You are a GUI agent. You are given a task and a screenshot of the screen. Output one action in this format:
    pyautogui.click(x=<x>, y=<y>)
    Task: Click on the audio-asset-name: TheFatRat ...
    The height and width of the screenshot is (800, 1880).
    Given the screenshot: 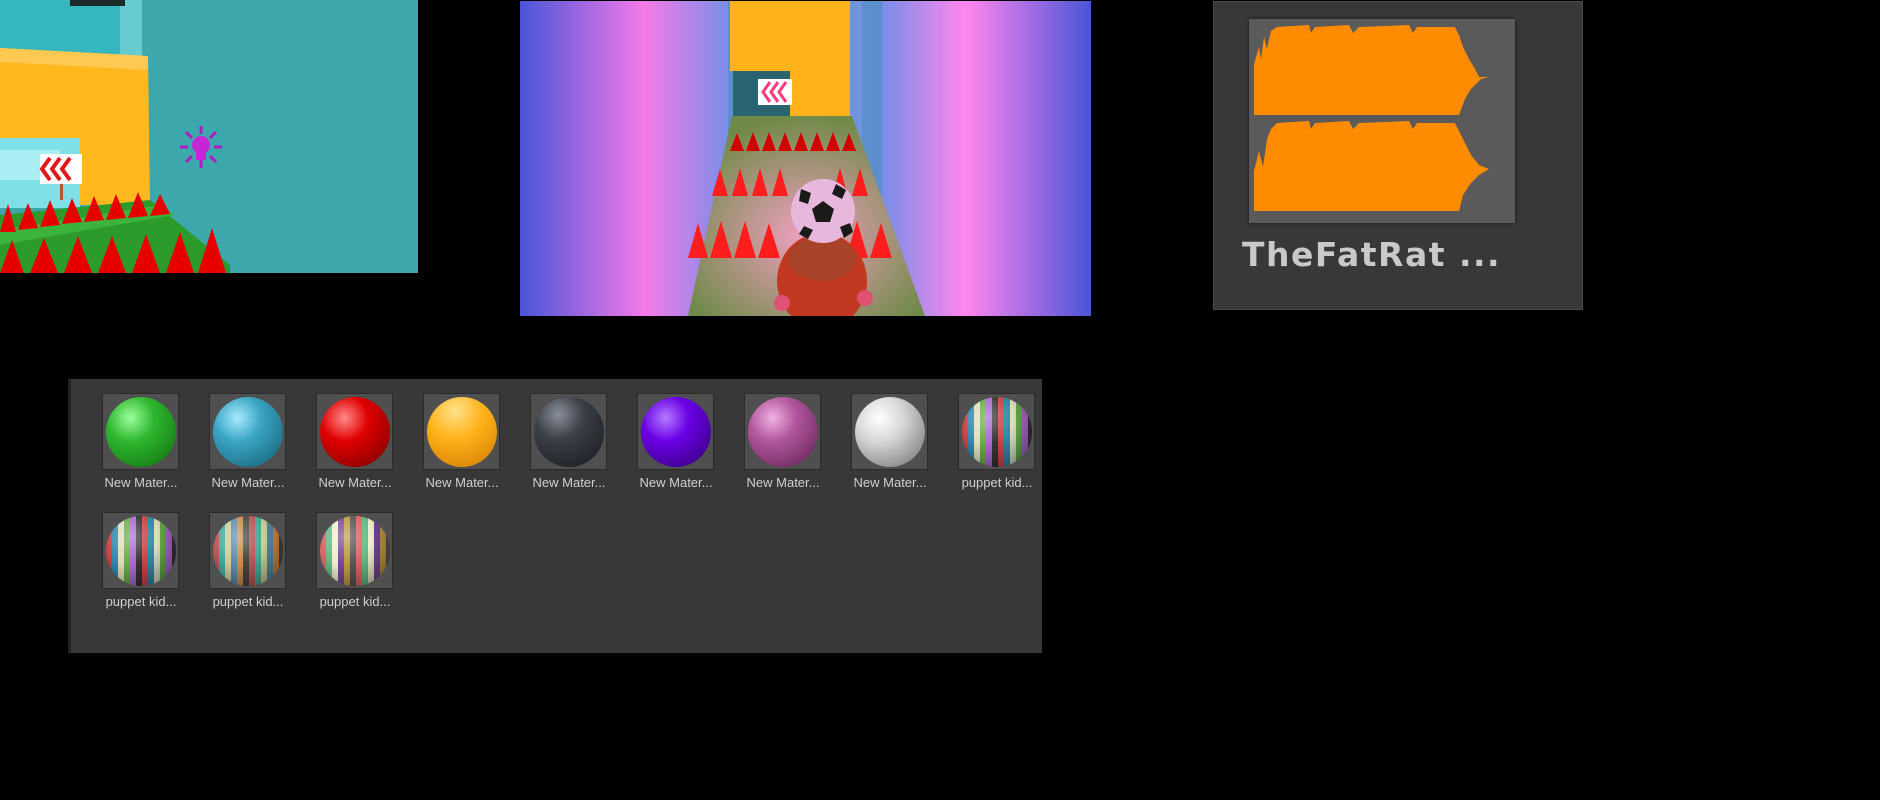 What is the action you would take?
    pyautogui.click(x=1372, y=254)
    